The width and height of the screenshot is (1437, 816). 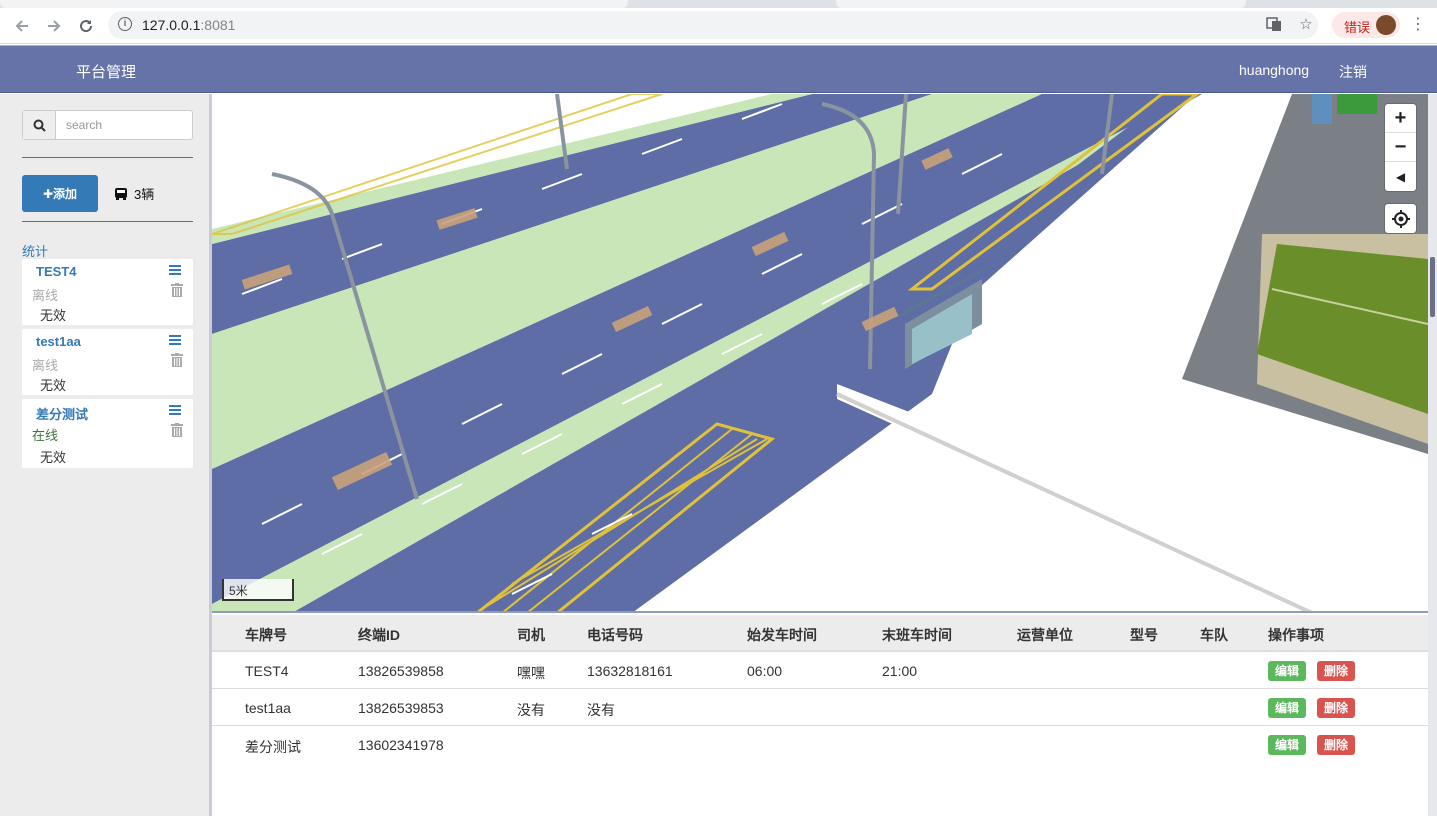 What do you see at coordinates (189, 25) in the screenshot?
I see `url-text: 127.0.0.1:8081` at bounding box center [189, 25].